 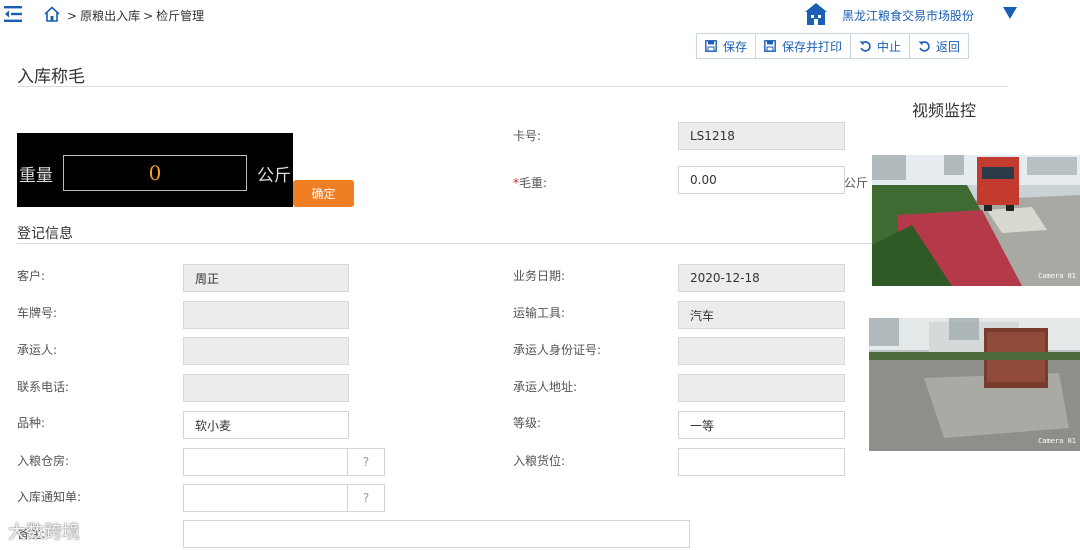 I want to click on grade-field: 一等, so click(x=761, y=425).